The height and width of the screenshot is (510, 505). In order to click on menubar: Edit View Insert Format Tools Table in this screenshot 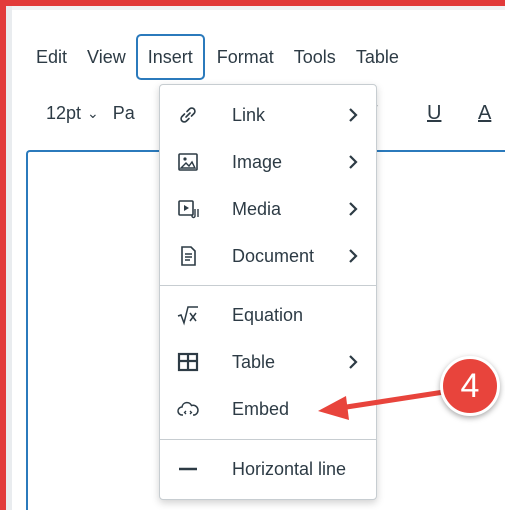, I will do `click(221, 57)`.